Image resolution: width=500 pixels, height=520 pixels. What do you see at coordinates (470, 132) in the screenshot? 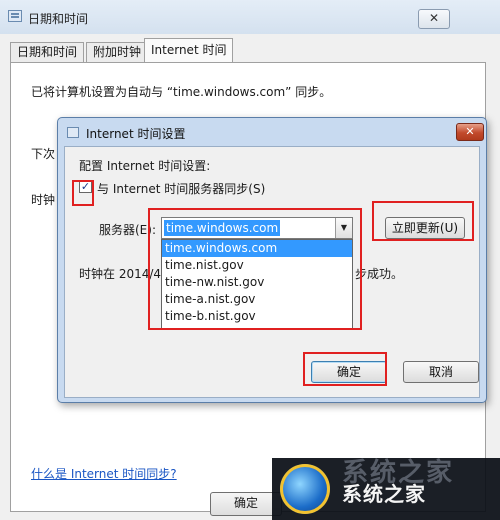
I see `dialog-close-button: ✕` at bounding box center [470, 132].